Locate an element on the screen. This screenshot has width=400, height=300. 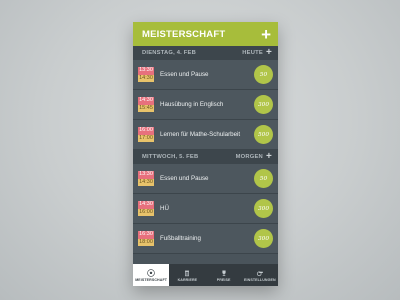
entry-title: Lernen für Mathe-Schularbeit is located at coordinates (200, 134).